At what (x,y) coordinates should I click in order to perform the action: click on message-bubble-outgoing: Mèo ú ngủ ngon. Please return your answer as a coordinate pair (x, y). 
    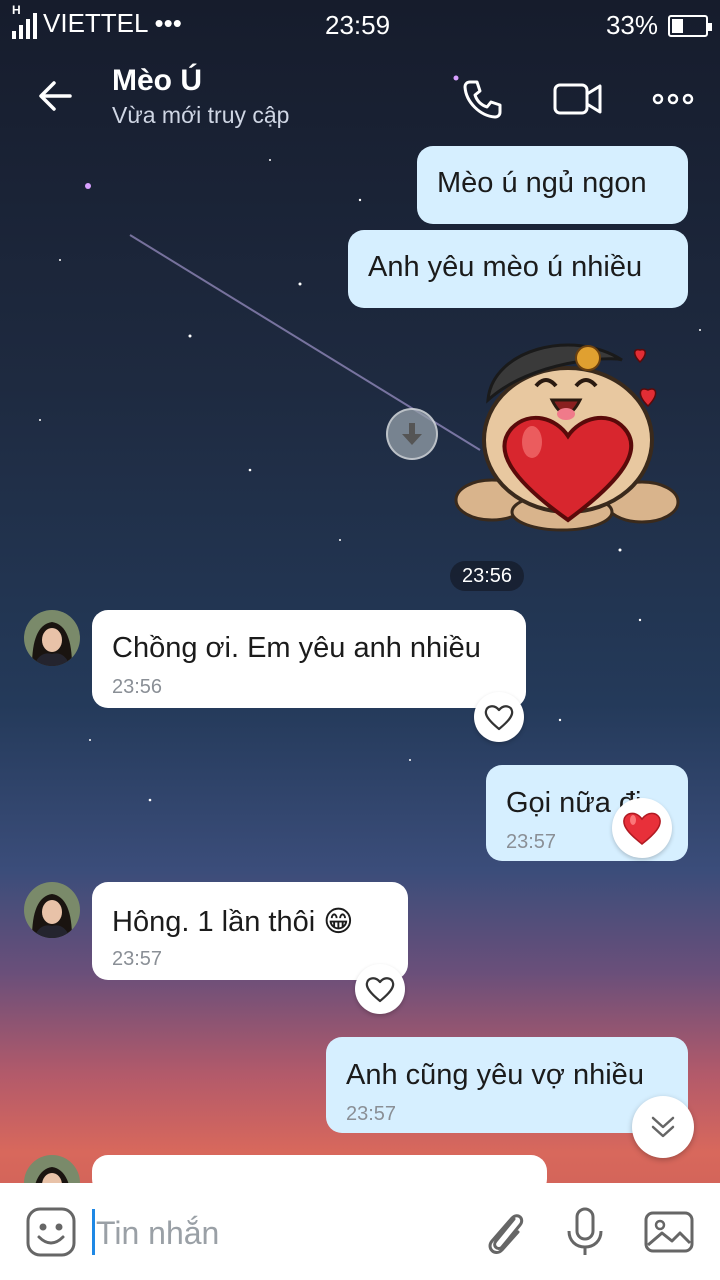
    Looking at the image, I should click on (552, 185).